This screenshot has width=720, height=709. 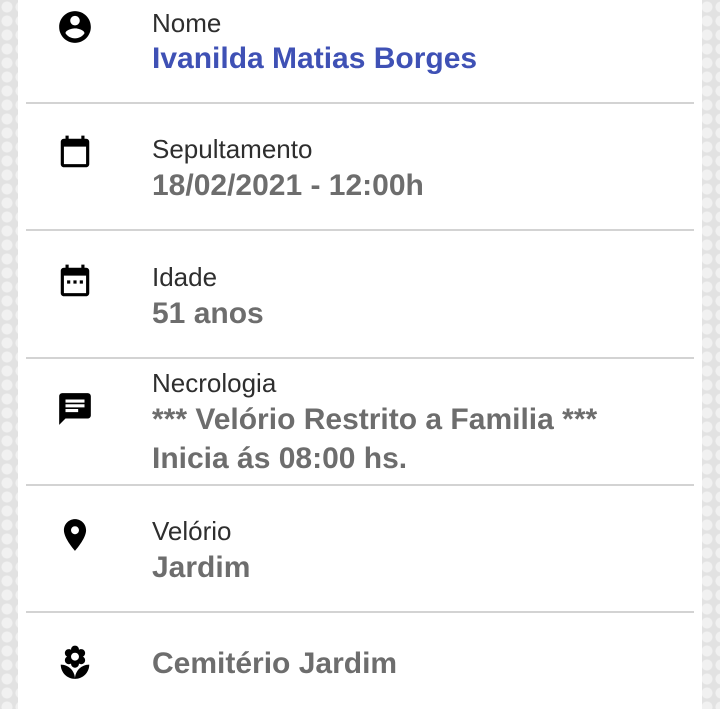 I want to click on idade-label: Idade, so click(x=185, y=277).